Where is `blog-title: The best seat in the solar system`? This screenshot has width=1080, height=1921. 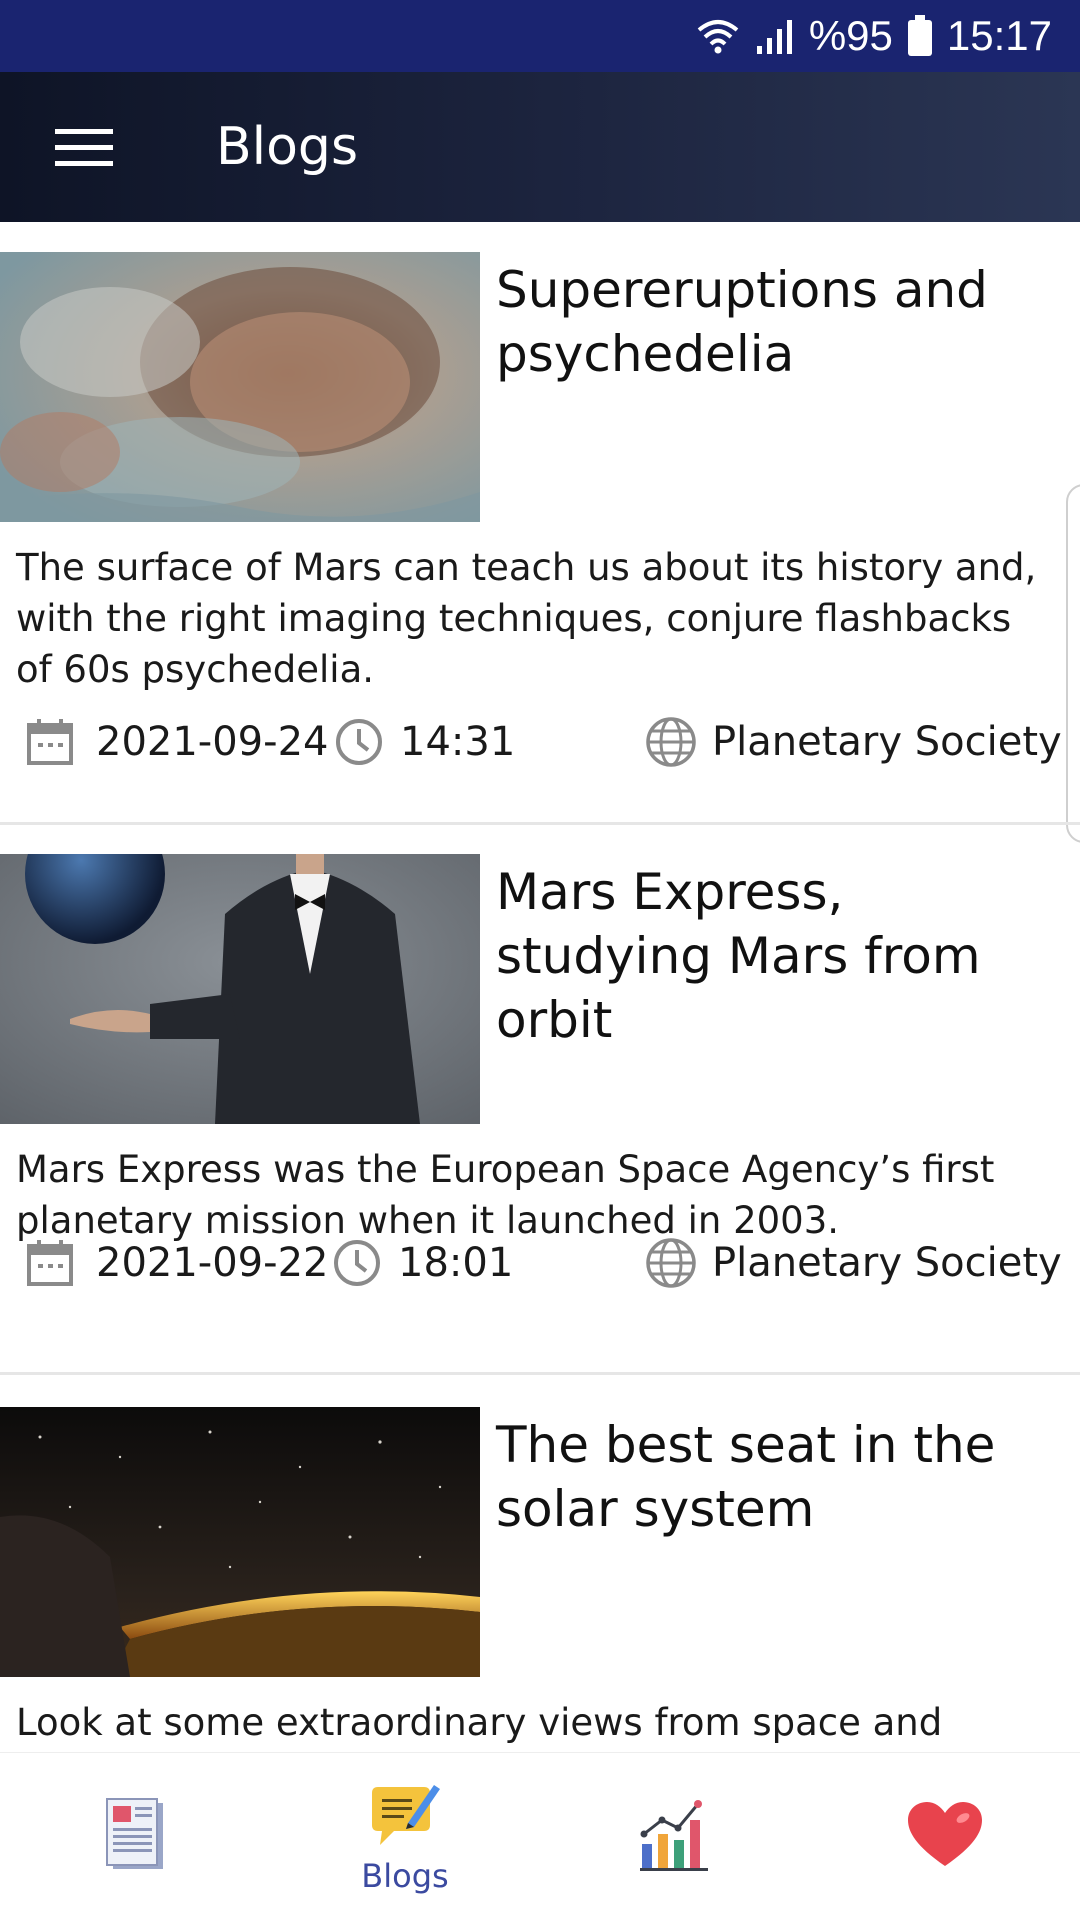 blog-title: The best seat in the solar system is located at coordinates (781, 1477).